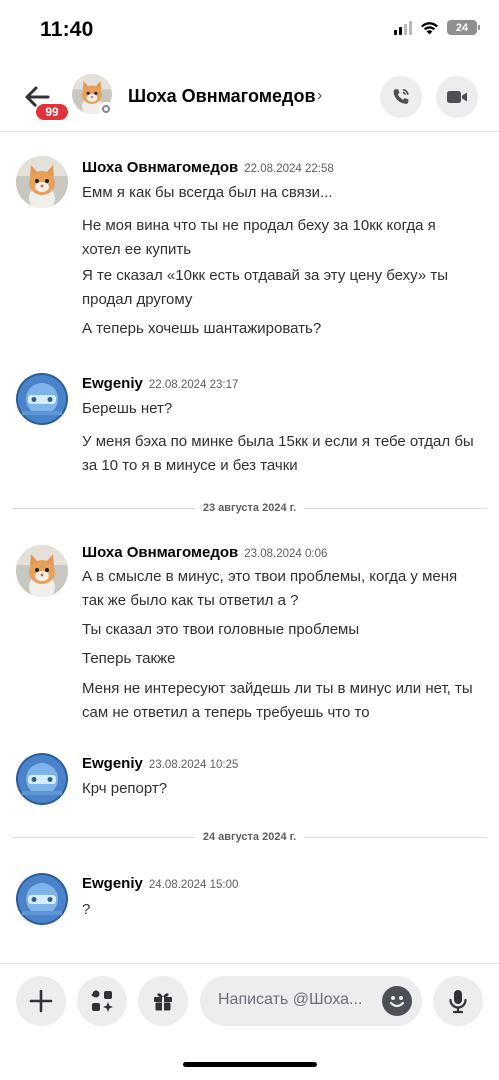 The width and height of the screenshot is (499, 1080). I want to click on message-timestamp: 24.08.2024 15:00, so click(193, 885).